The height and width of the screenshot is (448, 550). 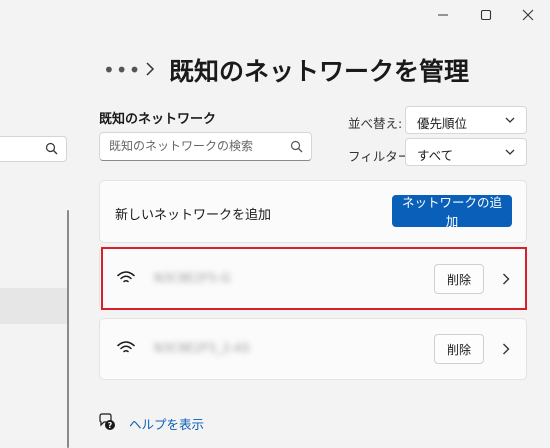 I want to click on sort-dropdown: 優先順位, so click(x=466, y=120).